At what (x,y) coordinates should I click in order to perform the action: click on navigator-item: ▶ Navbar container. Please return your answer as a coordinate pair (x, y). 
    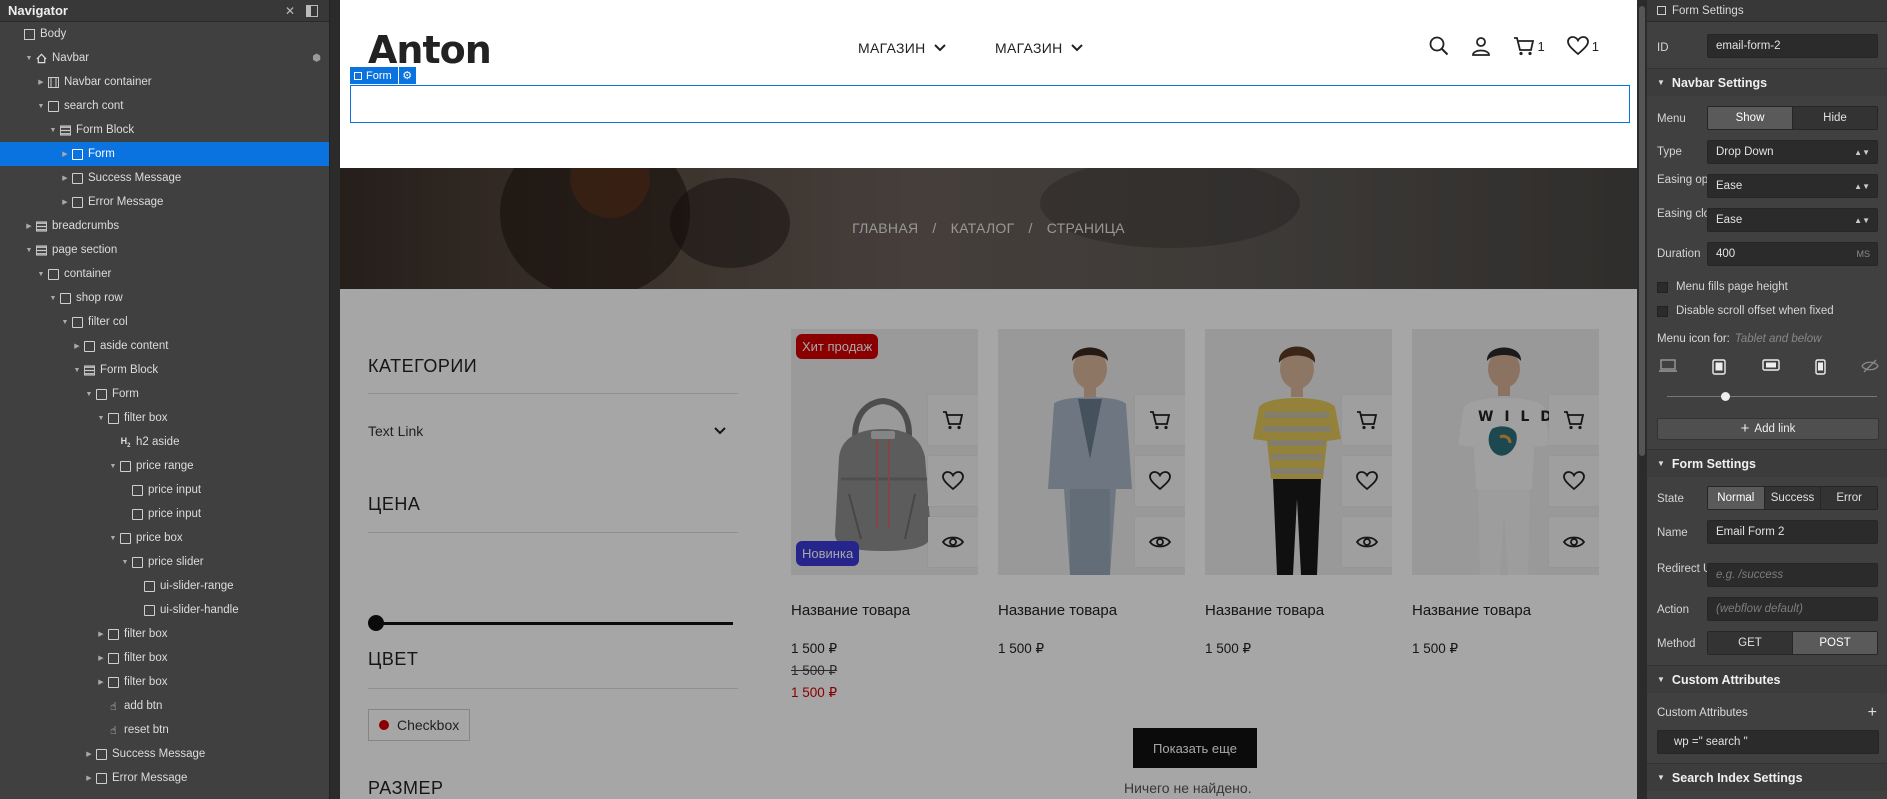
    Looking at the image, I should click on (164, 82).